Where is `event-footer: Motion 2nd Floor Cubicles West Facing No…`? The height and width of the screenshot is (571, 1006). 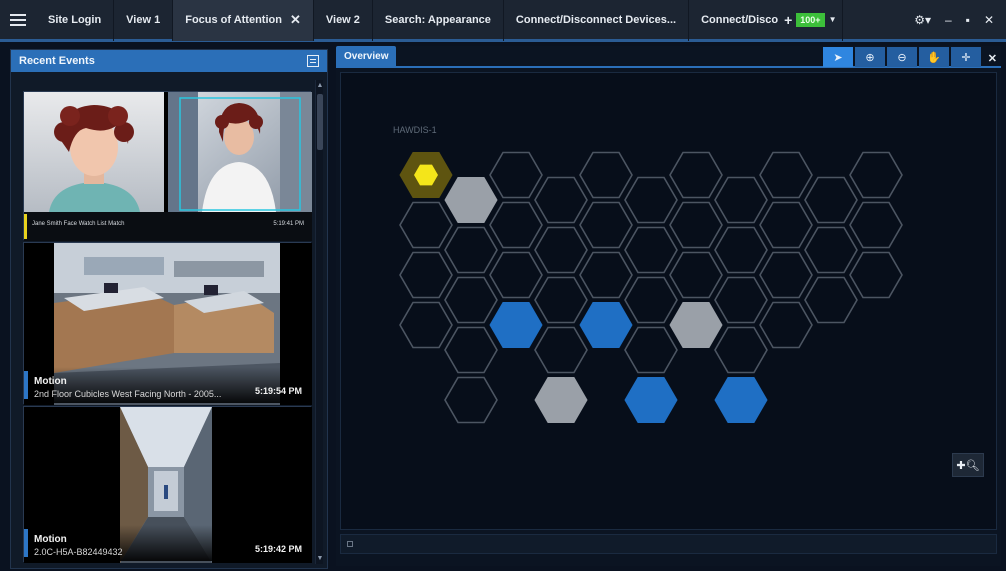 event-footer: Motion 2nd Floor Cubicles West Facing No… is located at coordinates (167, 385).